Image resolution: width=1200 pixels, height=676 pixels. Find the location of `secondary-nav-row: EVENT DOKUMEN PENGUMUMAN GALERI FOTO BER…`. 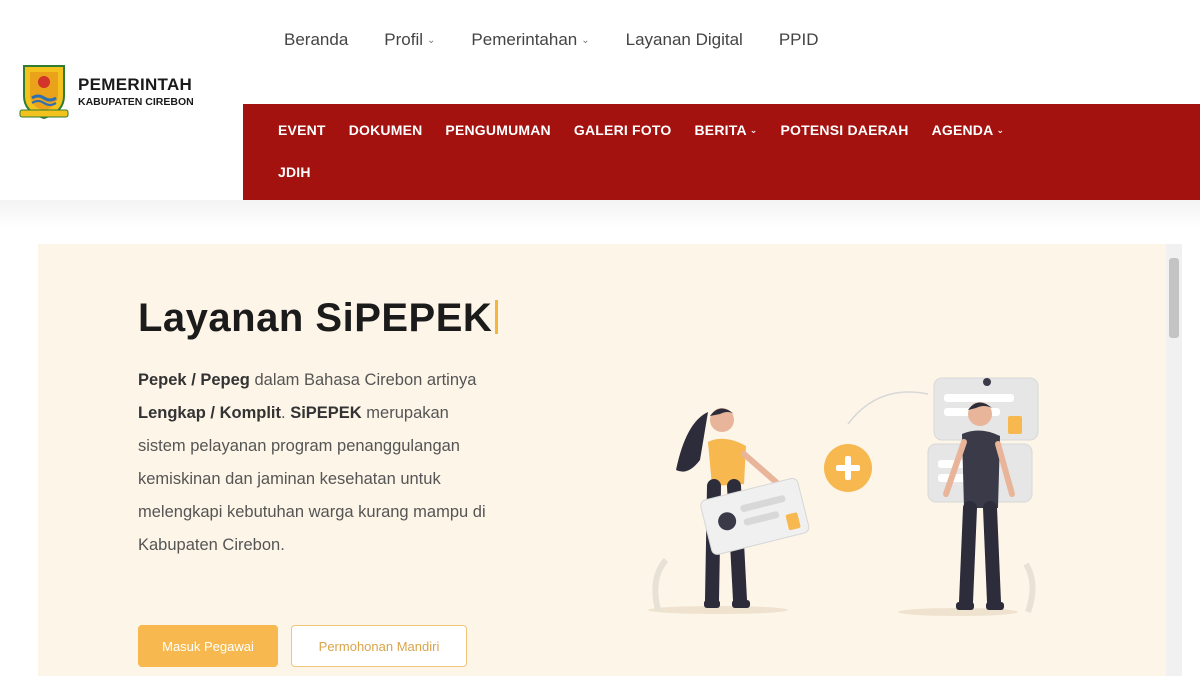

secondary-nav-row: EVENT DOKUMEN PENGUMUMAN GALERI FOTO BER… is located at coordinates (652, 130).